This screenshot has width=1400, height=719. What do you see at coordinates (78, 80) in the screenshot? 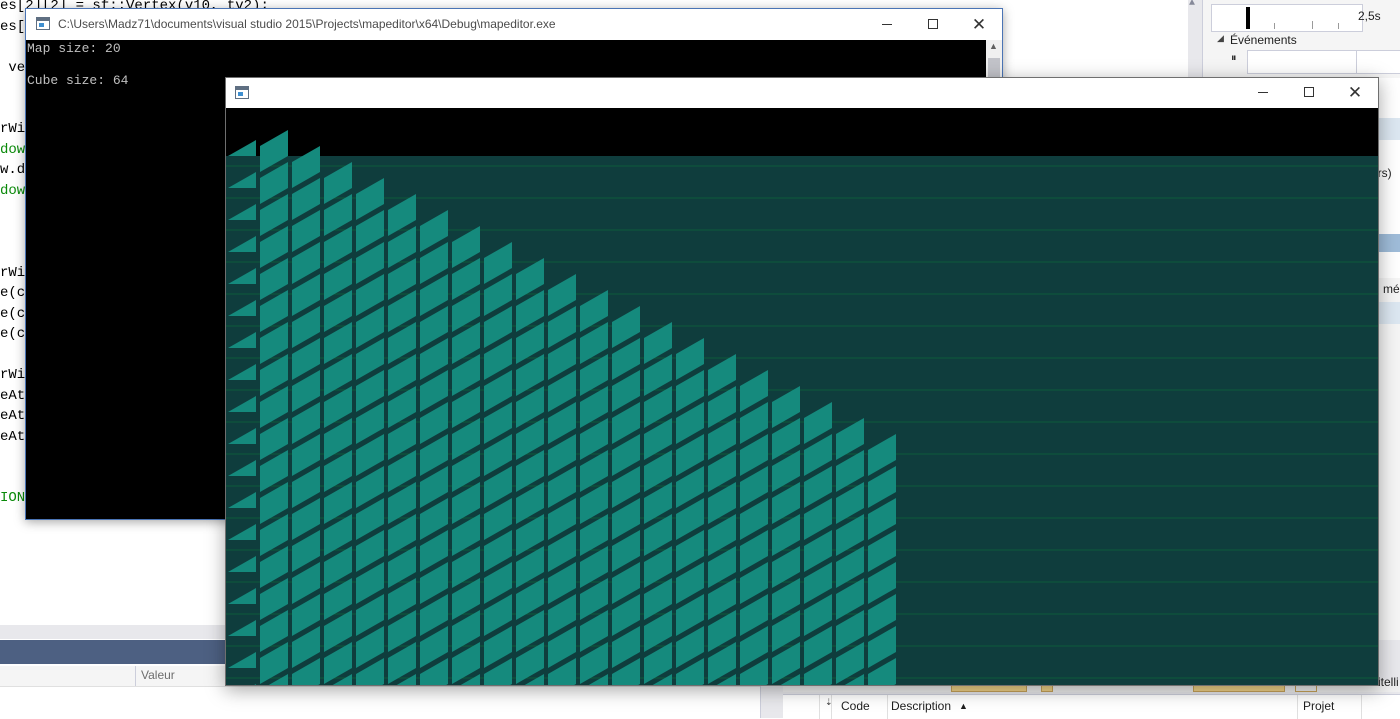
I see `console-line: Cube size: 64` at bounding box center [78, 80].